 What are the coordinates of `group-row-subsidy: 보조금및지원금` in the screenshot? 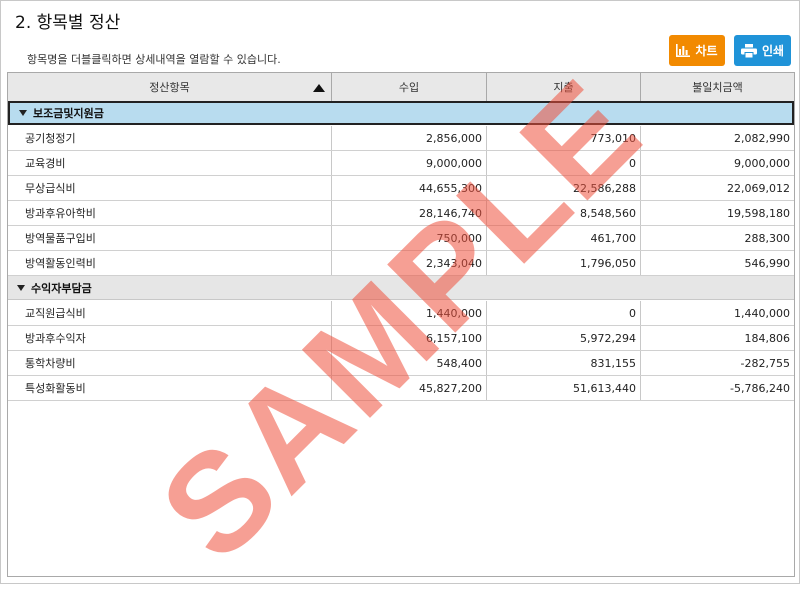 It's located at (401, 113).